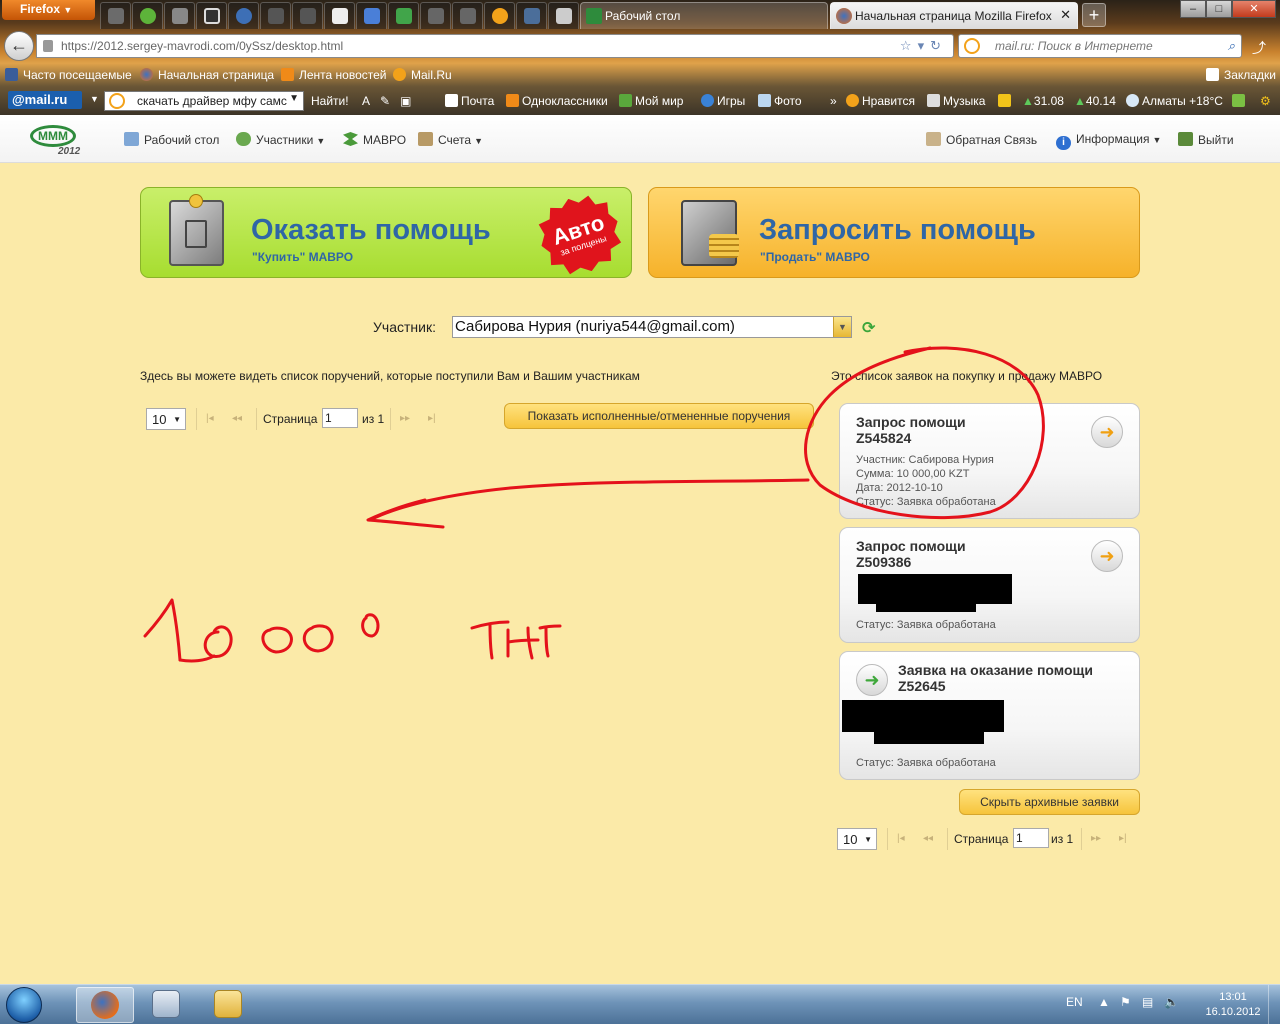 This screenshot has height=1024, width=1280. What do you see at coordinates (334, 75) in the screenshot?
I see `bookmark-news-feed: Лента новостей` at bounding box center [334, 75].